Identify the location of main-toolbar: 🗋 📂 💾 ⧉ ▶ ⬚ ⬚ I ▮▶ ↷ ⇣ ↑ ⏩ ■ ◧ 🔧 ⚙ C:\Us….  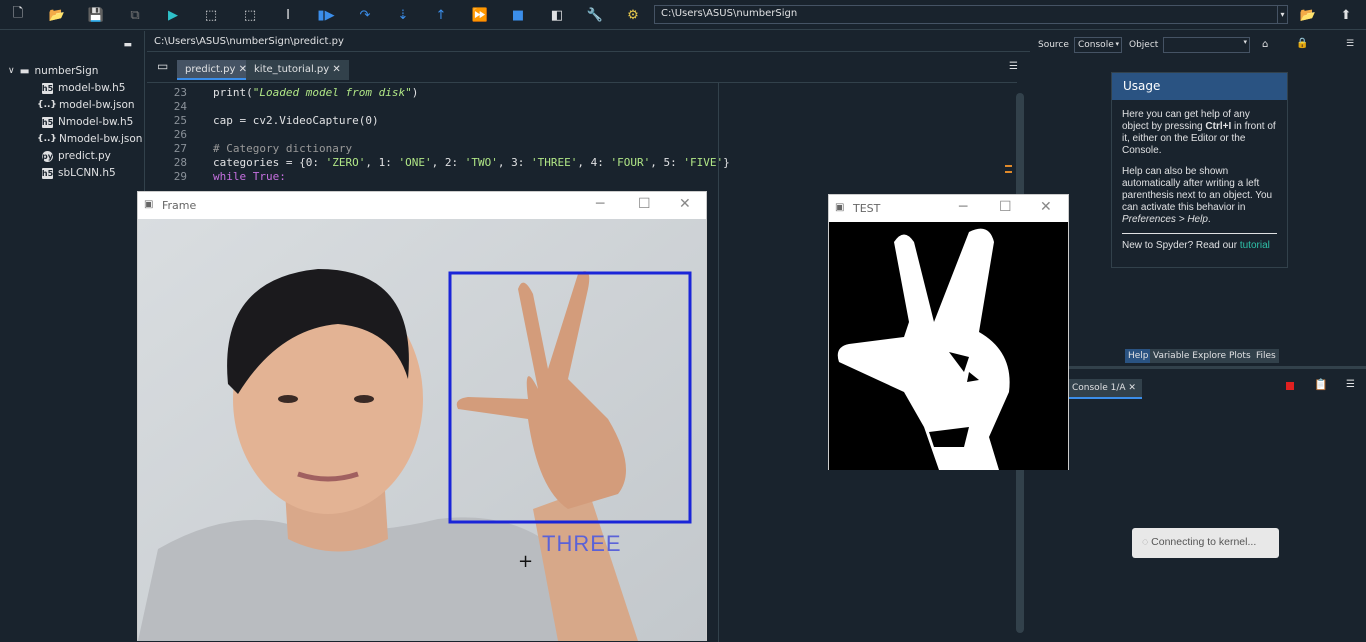
(683, 15).